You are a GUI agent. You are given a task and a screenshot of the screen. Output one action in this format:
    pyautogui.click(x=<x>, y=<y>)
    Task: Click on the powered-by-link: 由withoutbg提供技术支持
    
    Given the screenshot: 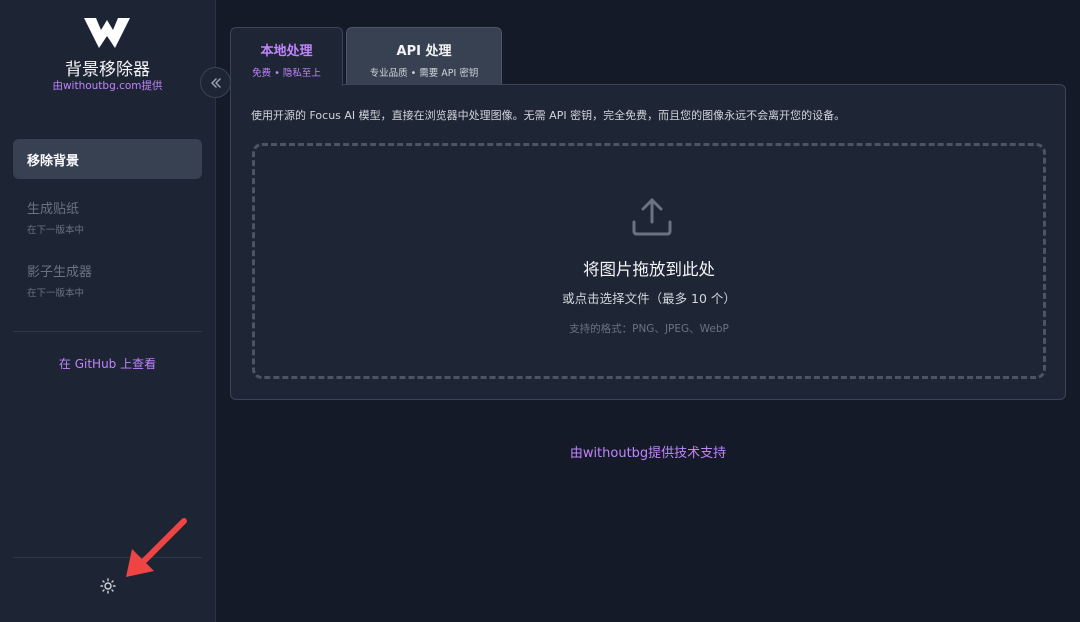 What is the action you would take?
    pyautogui.click(x=648, y=451)
    